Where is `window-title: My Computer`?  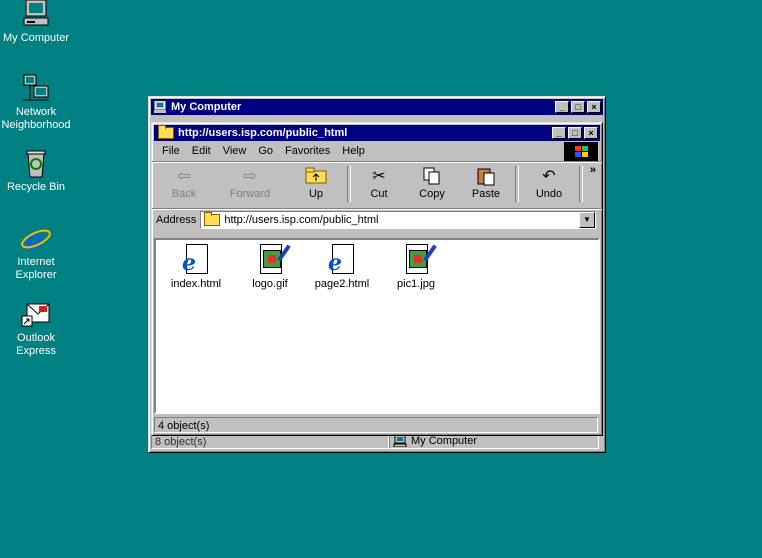 window-title: My Computer is located at coordinates (206, 107).